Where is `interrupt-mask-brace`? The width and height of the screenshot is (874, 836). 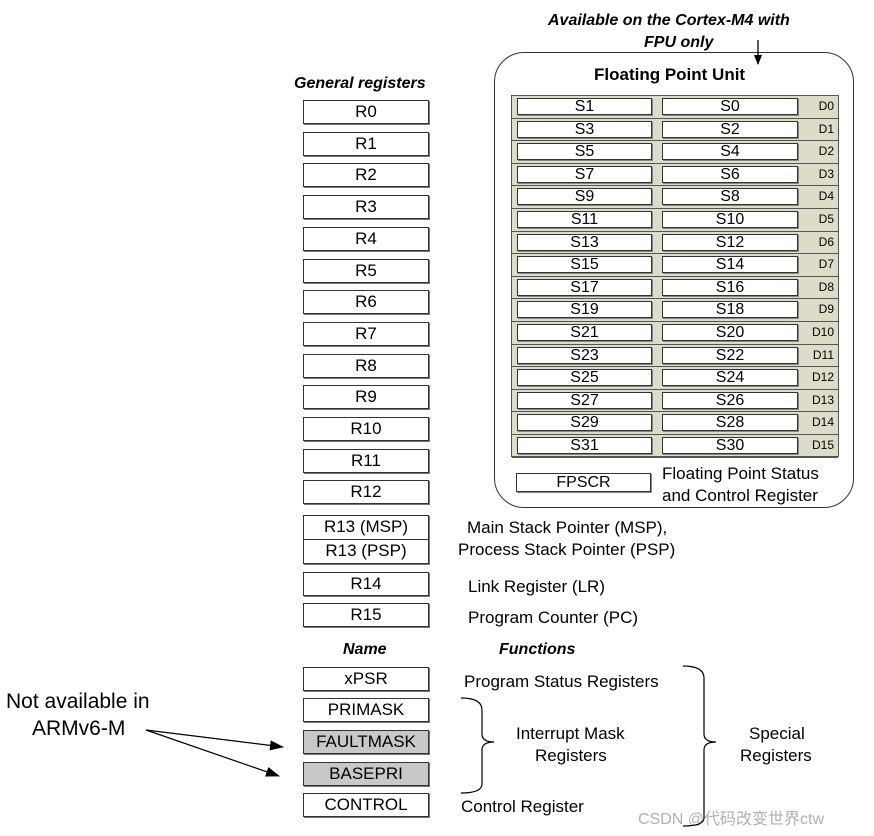 interrupt-mask-brace is located at coordinates (477, 745).